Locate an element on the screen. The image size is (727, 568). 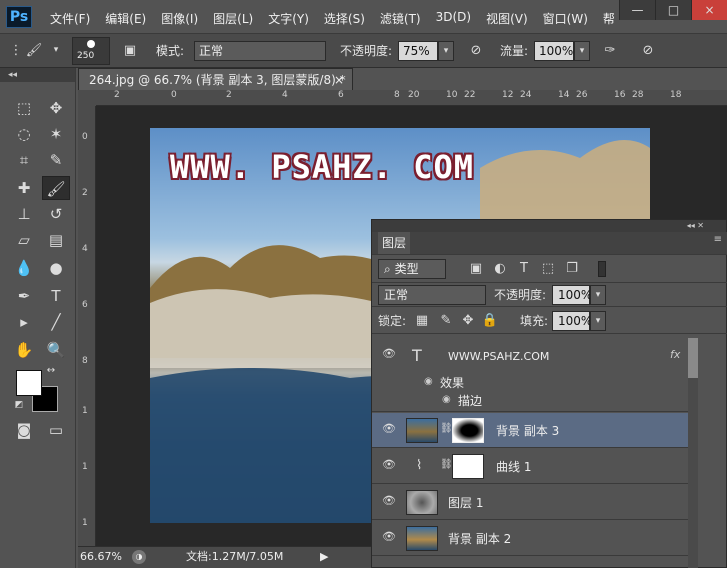
quick-mask-icon: ◙ is located at coordinates (24, 430).